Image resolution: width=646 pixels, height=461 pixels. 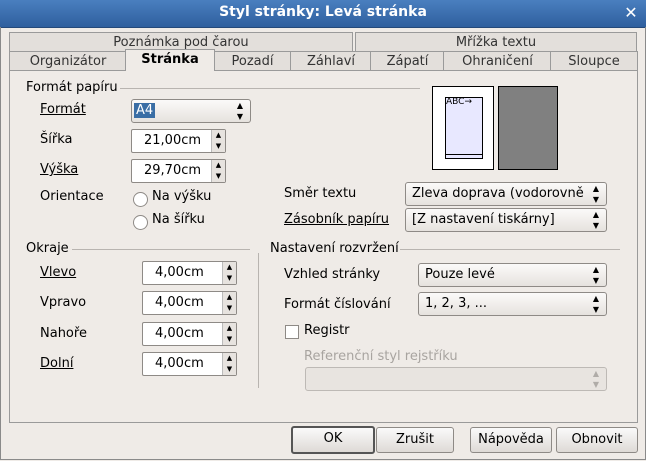 I want to click on page-preview: ABC→, so click(x=463, y=128).